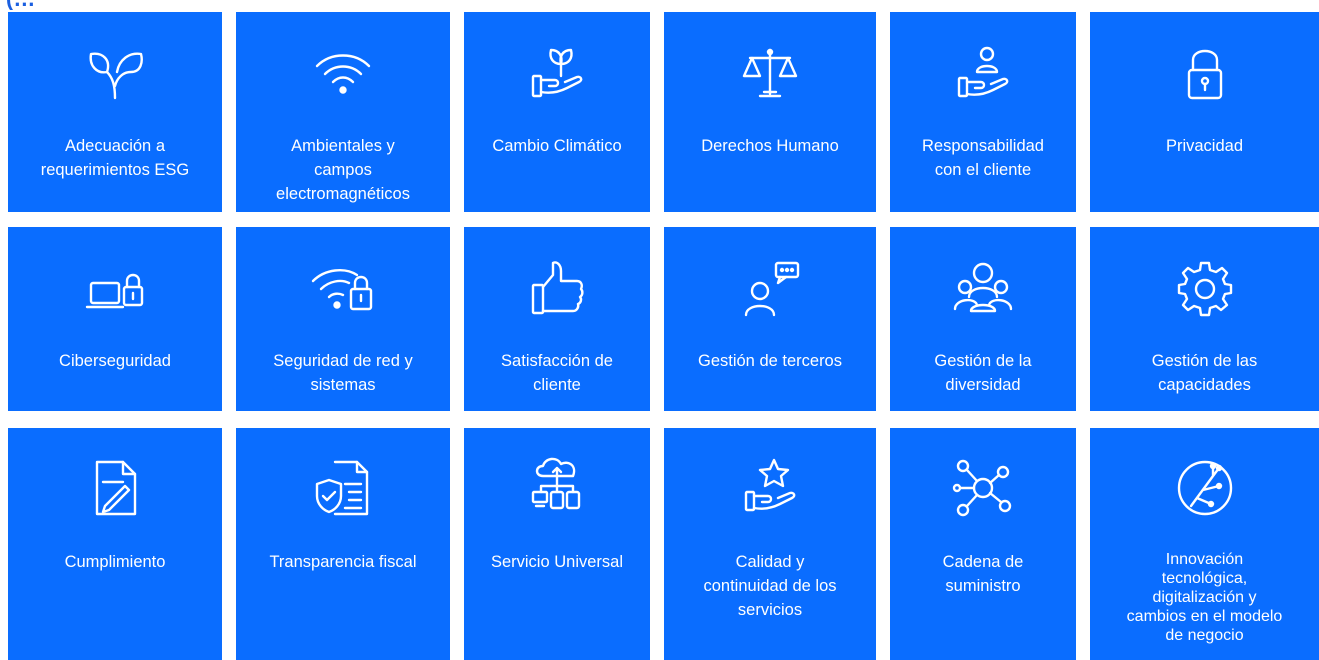 The height and width of the screenshot is (660, 1319). What do you see at coordinates (770, 146) in the screenshot?
I see `tile-label: Derechos Humano` at bounding box center [770, 146].